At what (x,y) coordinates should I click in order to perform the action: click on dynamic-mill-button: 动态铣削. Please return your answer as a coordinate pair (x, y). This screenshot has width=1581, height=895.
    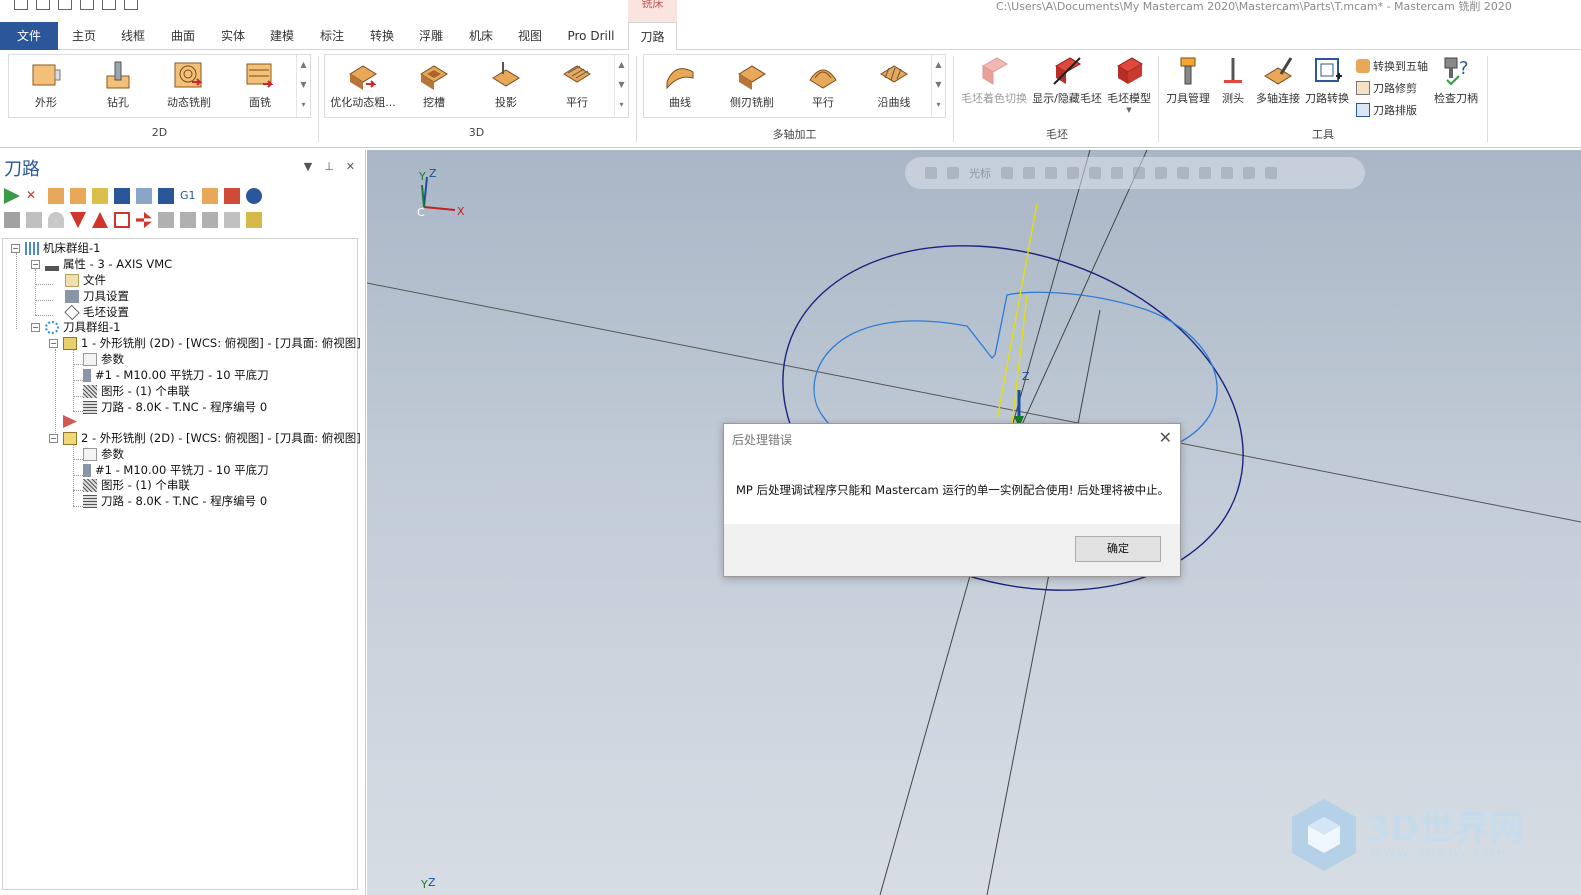
    Looking at the image, I should click on (189, 85).